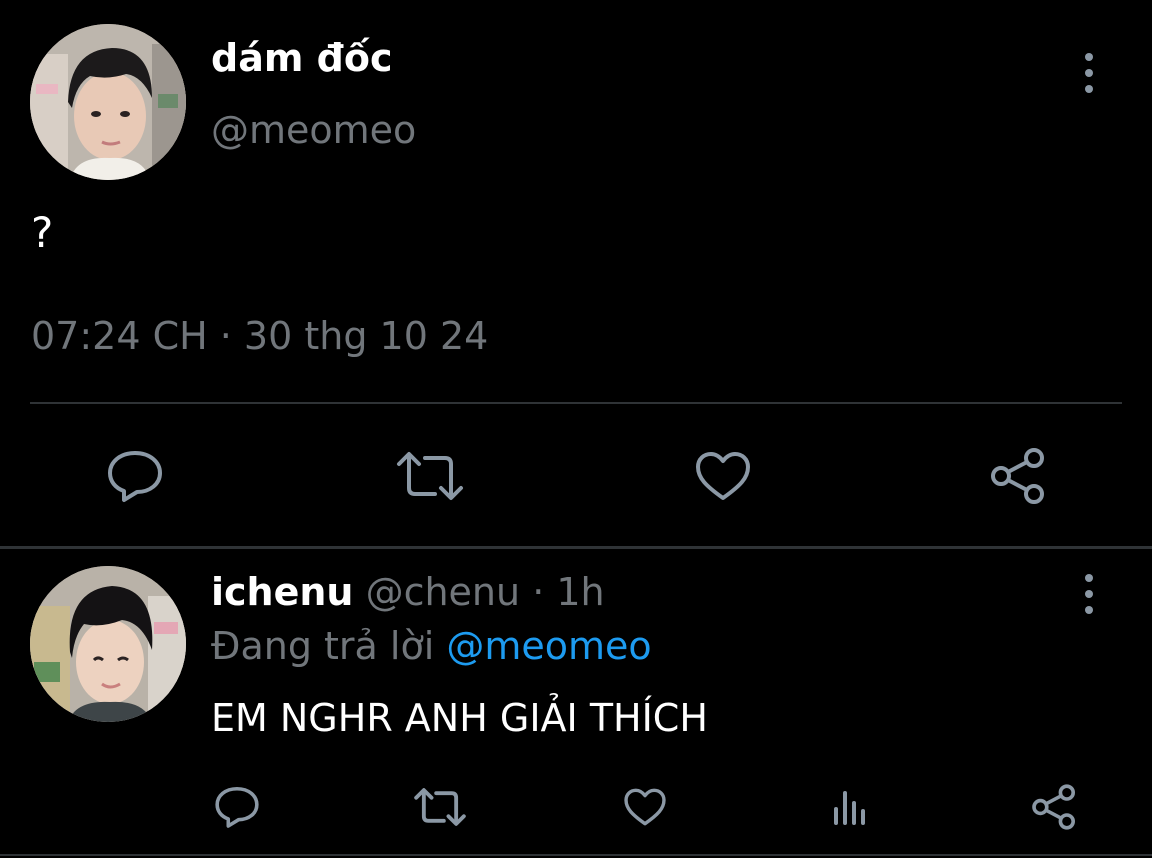 The image size is (1152, 858). Describe the element at coordinates (302, 58) in the screenshot. I see `display-name: dám đốc` at that location.